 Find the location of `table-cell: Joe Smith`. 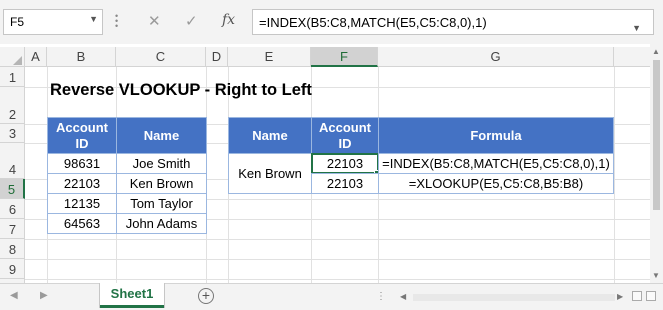

table-cell: Joe Smith is located at coordinates (161, 163).